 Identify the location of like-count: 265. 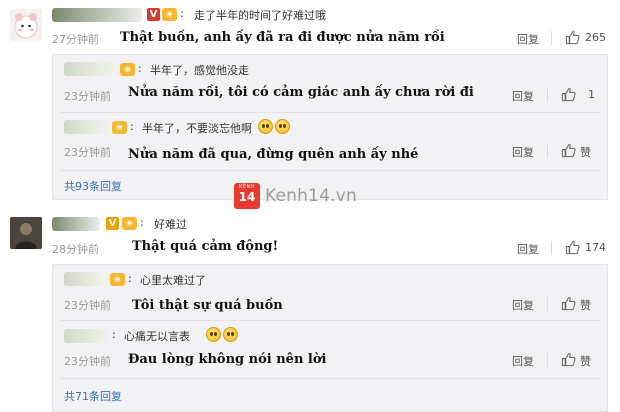
(595, 37).